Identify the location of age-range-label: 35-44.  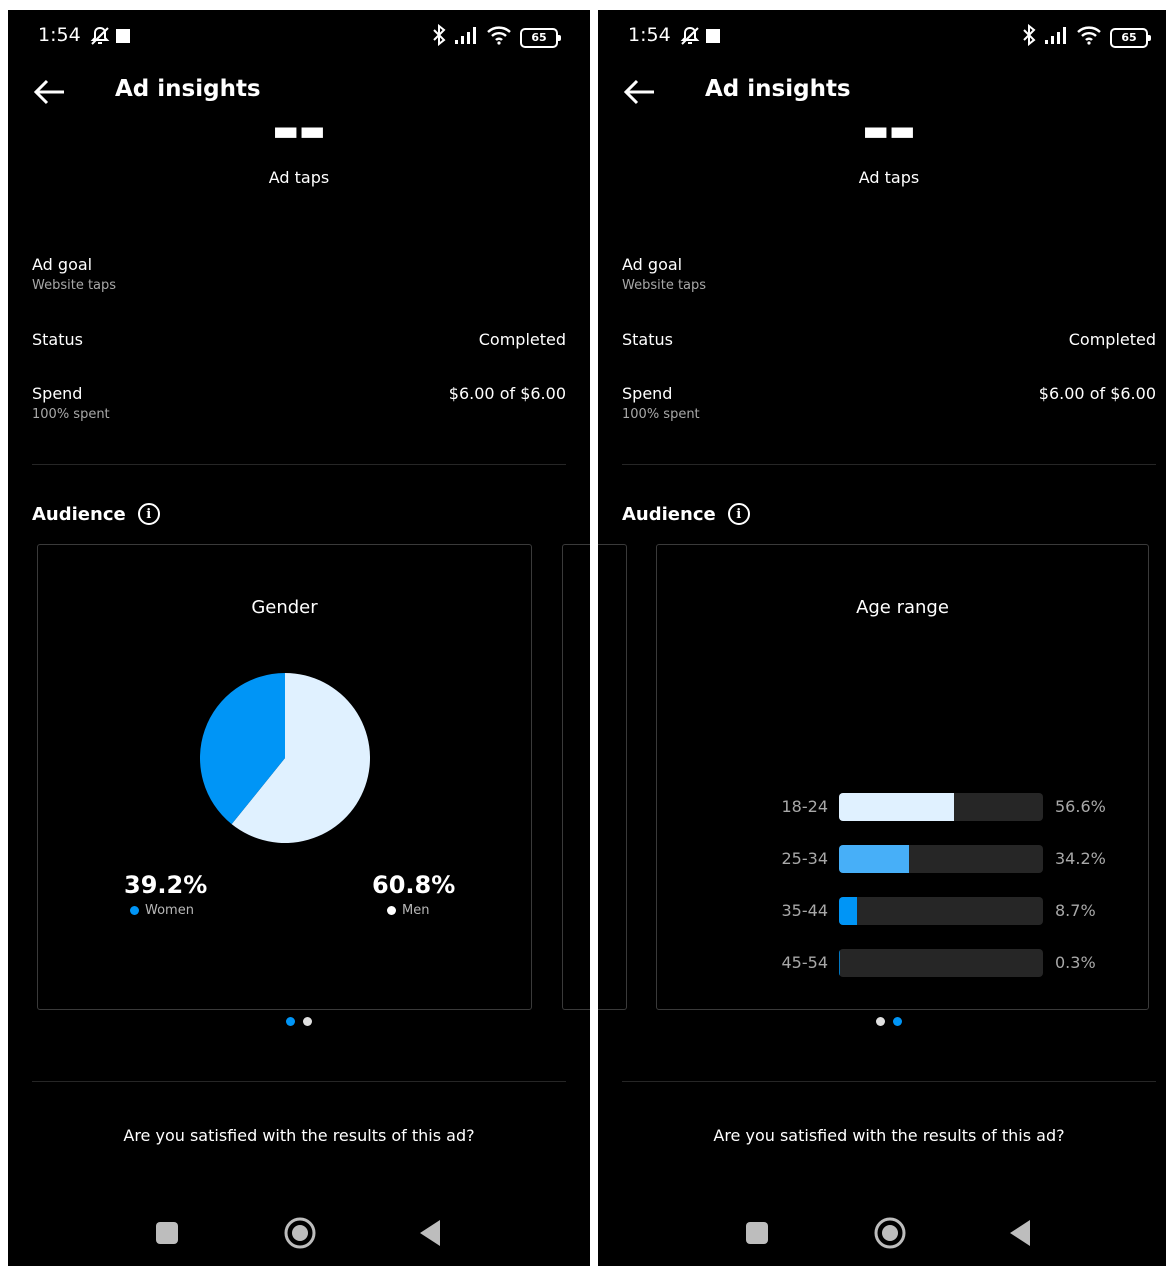
(805, 910).